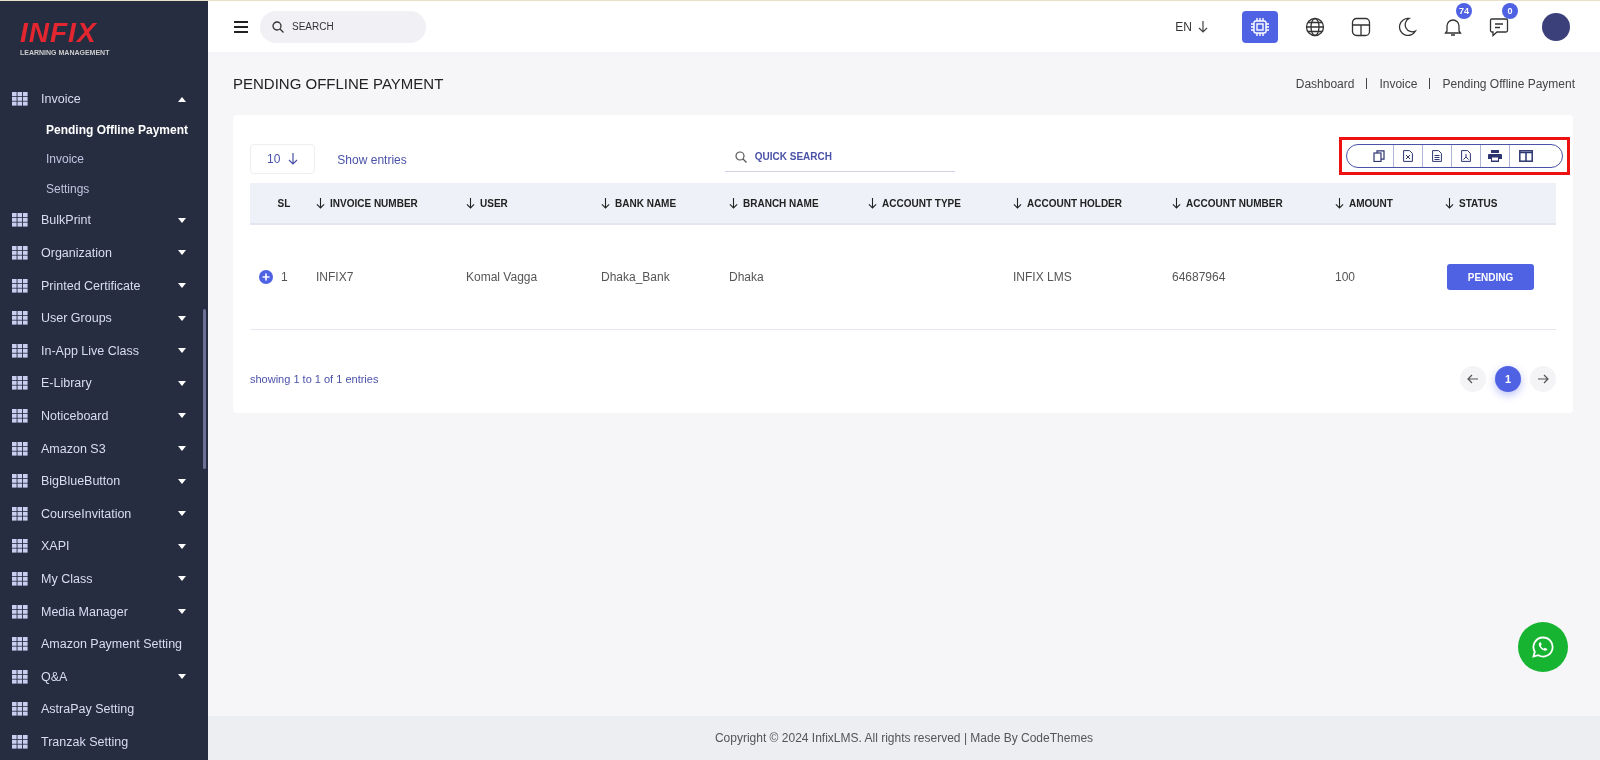 The image size is (1600, 760). Describe the element at coordinates (1345, 277) in the screenshot. I see `table-cell: 100` at that location.